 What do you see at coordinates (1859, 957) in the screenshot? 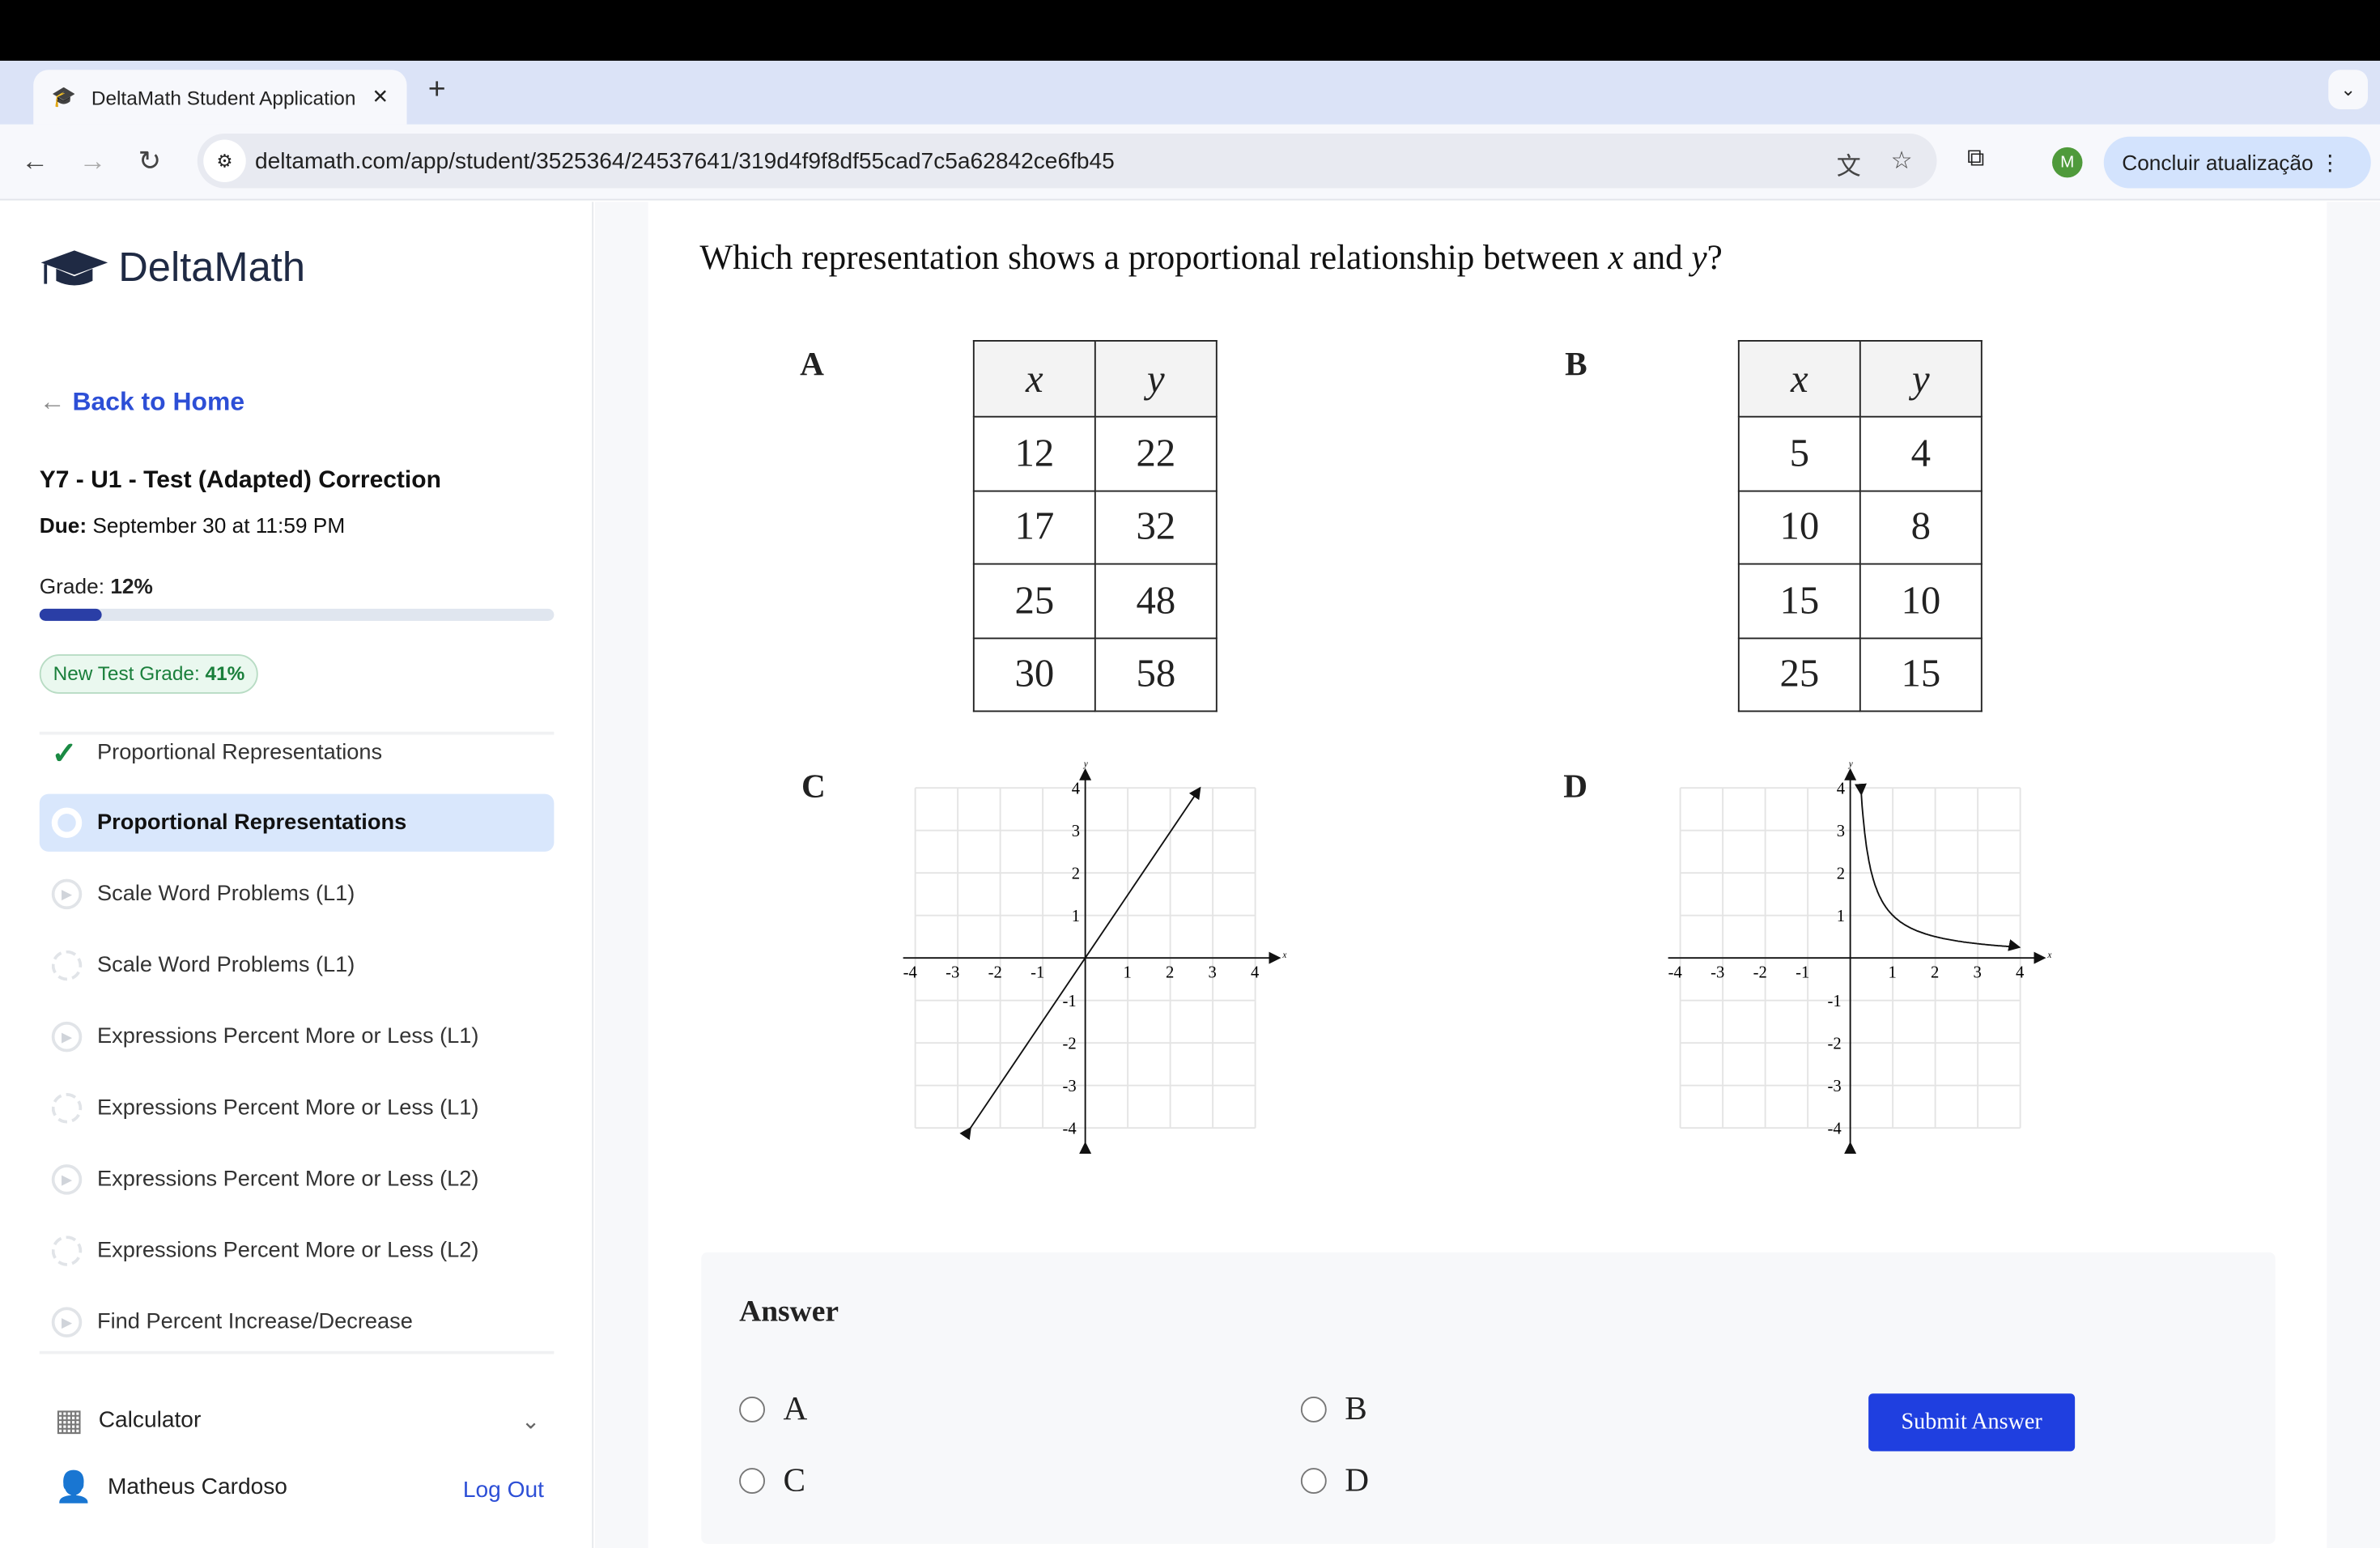
I see `graph-d: x y -4 -4 -3 -3 -2 -2 -1 -1 1 1 2 2 3 3 4 4` at bounding box center [1859, 957].